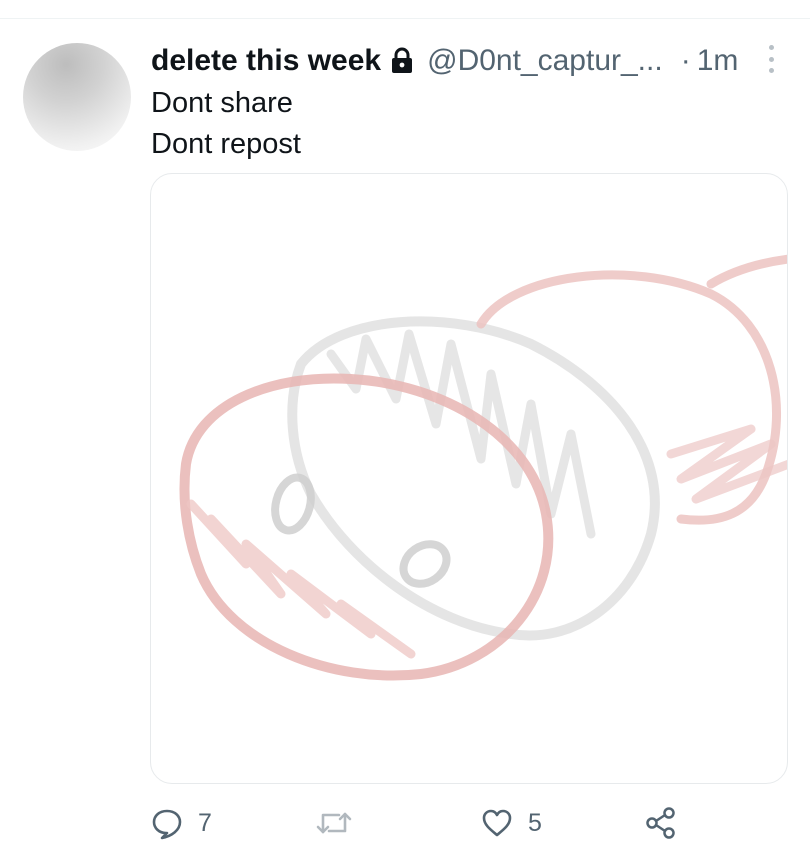 The height and width of the screenshot is (863, 810). Describe the element at coordinates (470, 823) in the screenshot. I see `tweet-actions: 7 5` at that location.